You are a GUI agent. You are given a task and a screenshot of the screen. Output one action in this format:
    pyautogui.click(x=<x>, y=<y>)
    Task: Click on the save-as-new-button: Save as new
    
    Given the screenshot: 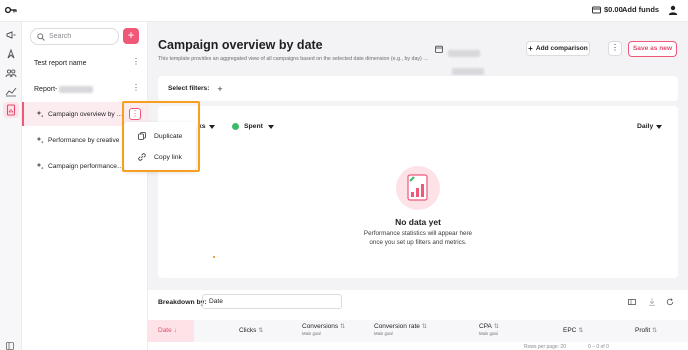 What is the action you would take?
    pyautogui.click(x=652, y=49)
    